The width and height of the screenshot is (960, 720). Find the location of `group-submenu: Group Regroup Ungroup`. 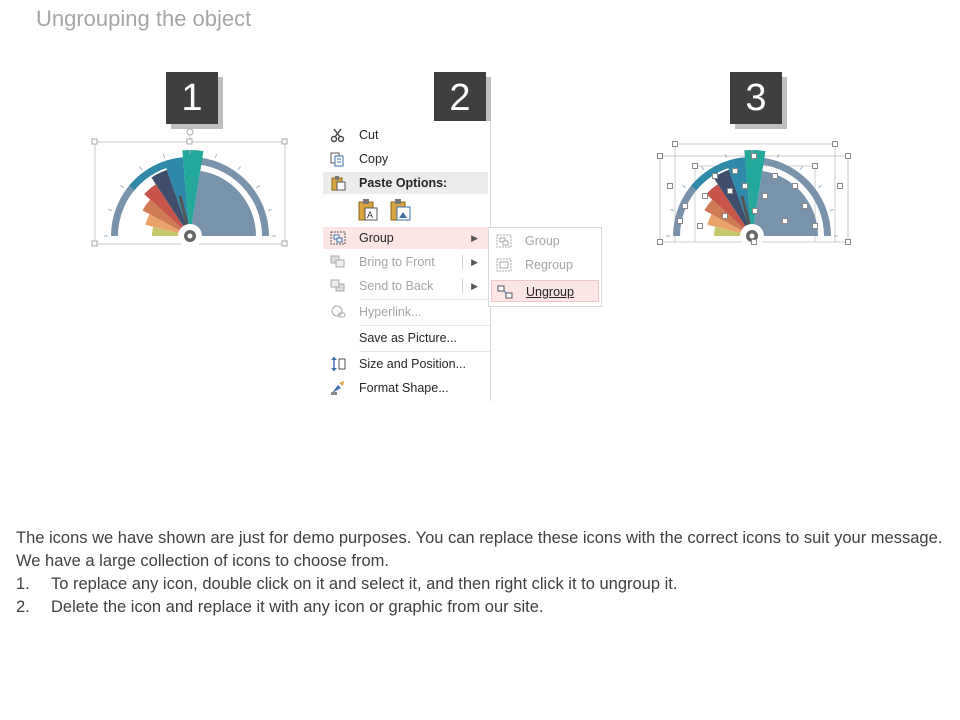

group-submenu: Group Regroup Ungroup is located at coordinates (545, 267).